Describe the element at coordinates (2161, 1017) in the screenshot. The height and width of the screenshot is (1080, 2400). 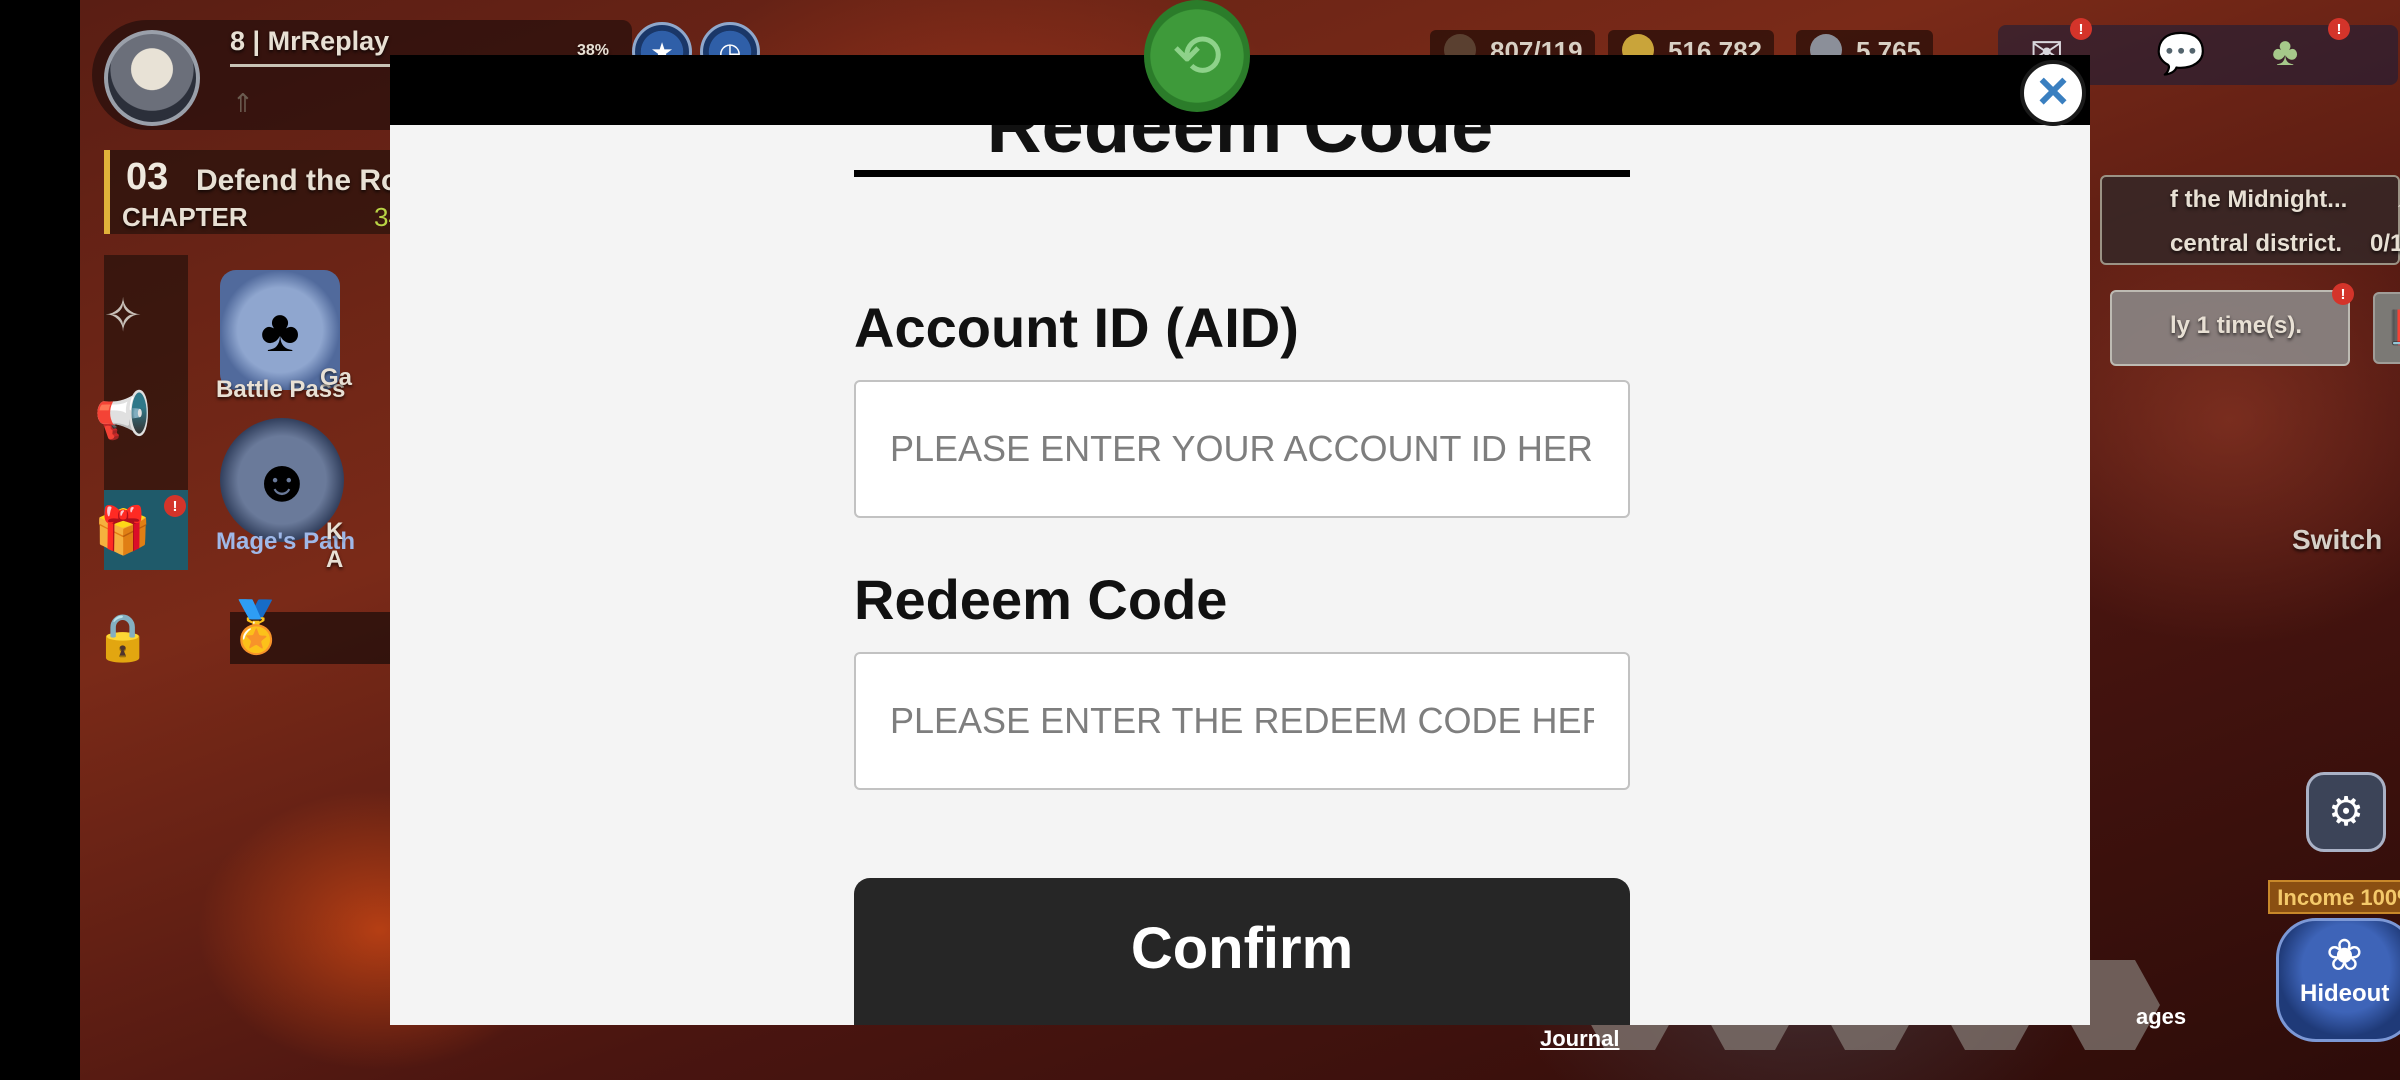
I see `pages-label: ages` at that location.